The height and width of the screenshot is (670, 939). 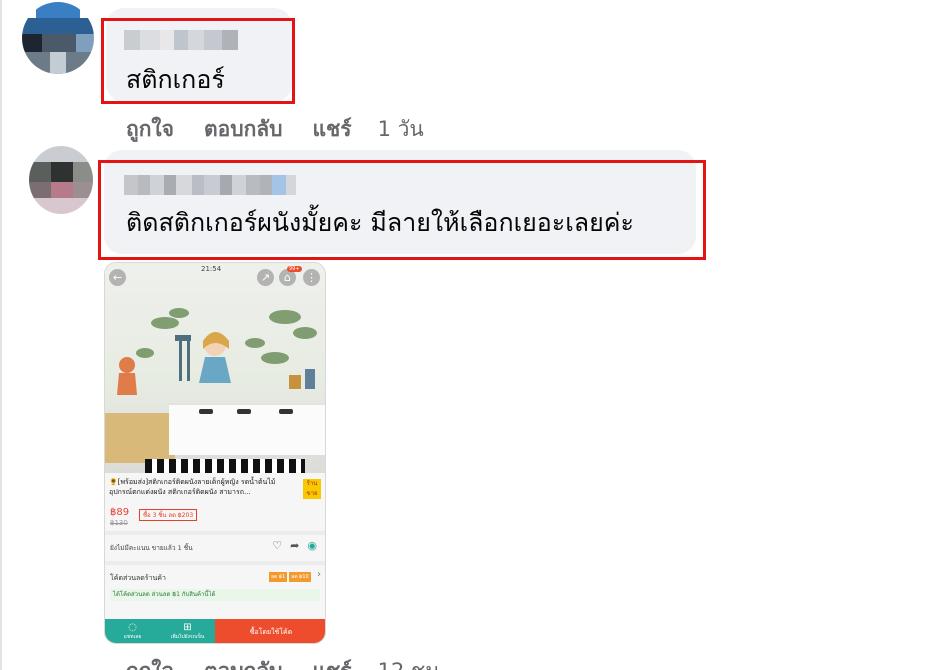 What do you see at coordinates (265, 277) in the screenshot?
I see `share-icon: ↗` at bounding box center [265, 277].